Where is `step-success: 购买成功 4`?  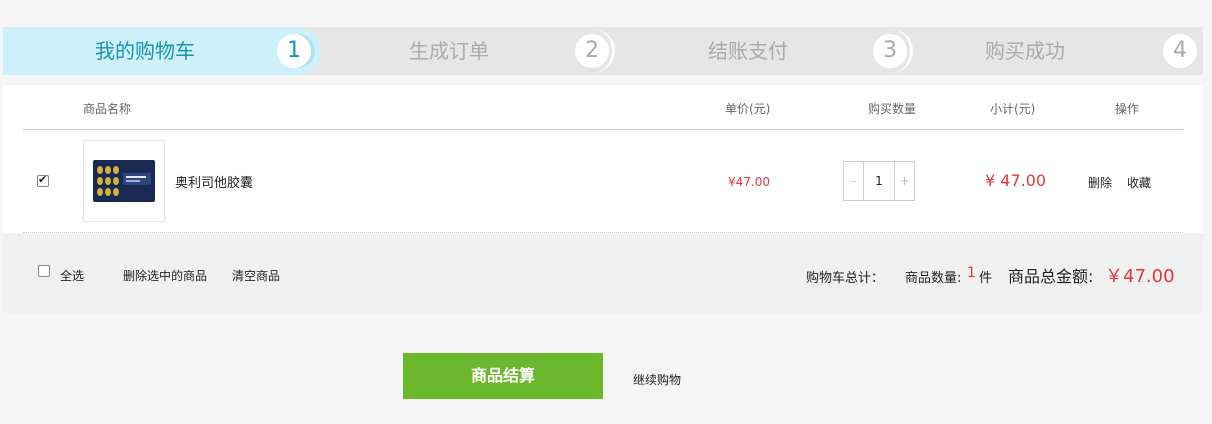 step-success: 购买成功 4 is located at coordinates (1062, 51).